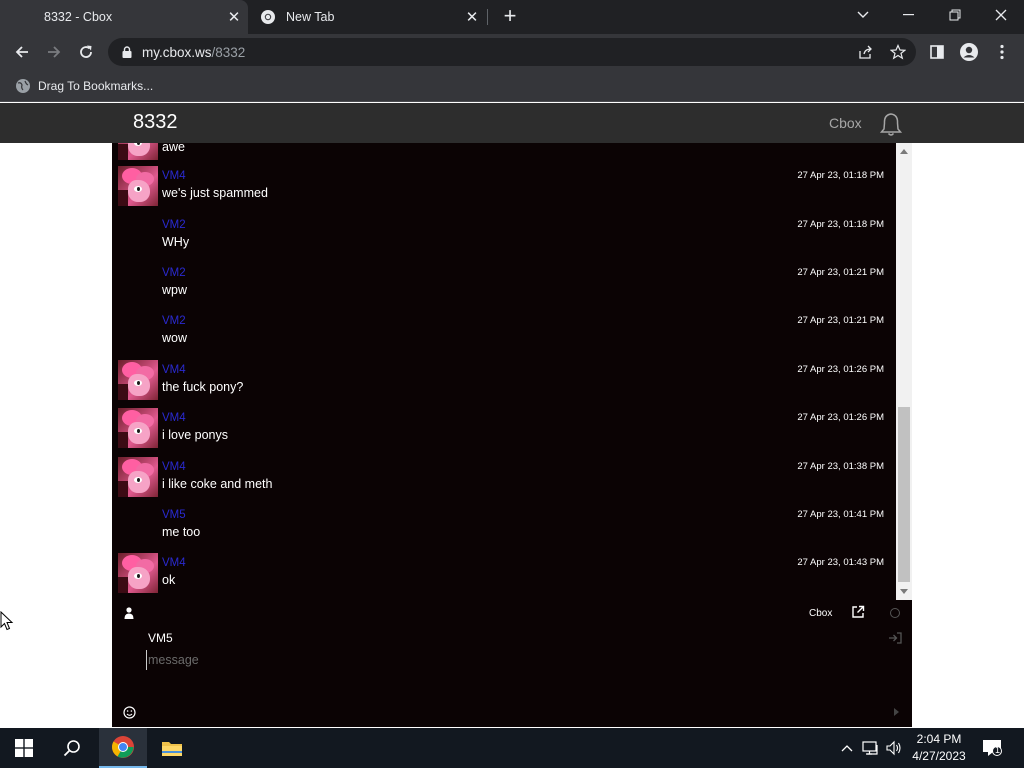 Image resolution: width=1024 pixels, height=768 pixels. Describe the element at coordinates (181, 532) in the screenshot. I see `message-text: me too` at that location.